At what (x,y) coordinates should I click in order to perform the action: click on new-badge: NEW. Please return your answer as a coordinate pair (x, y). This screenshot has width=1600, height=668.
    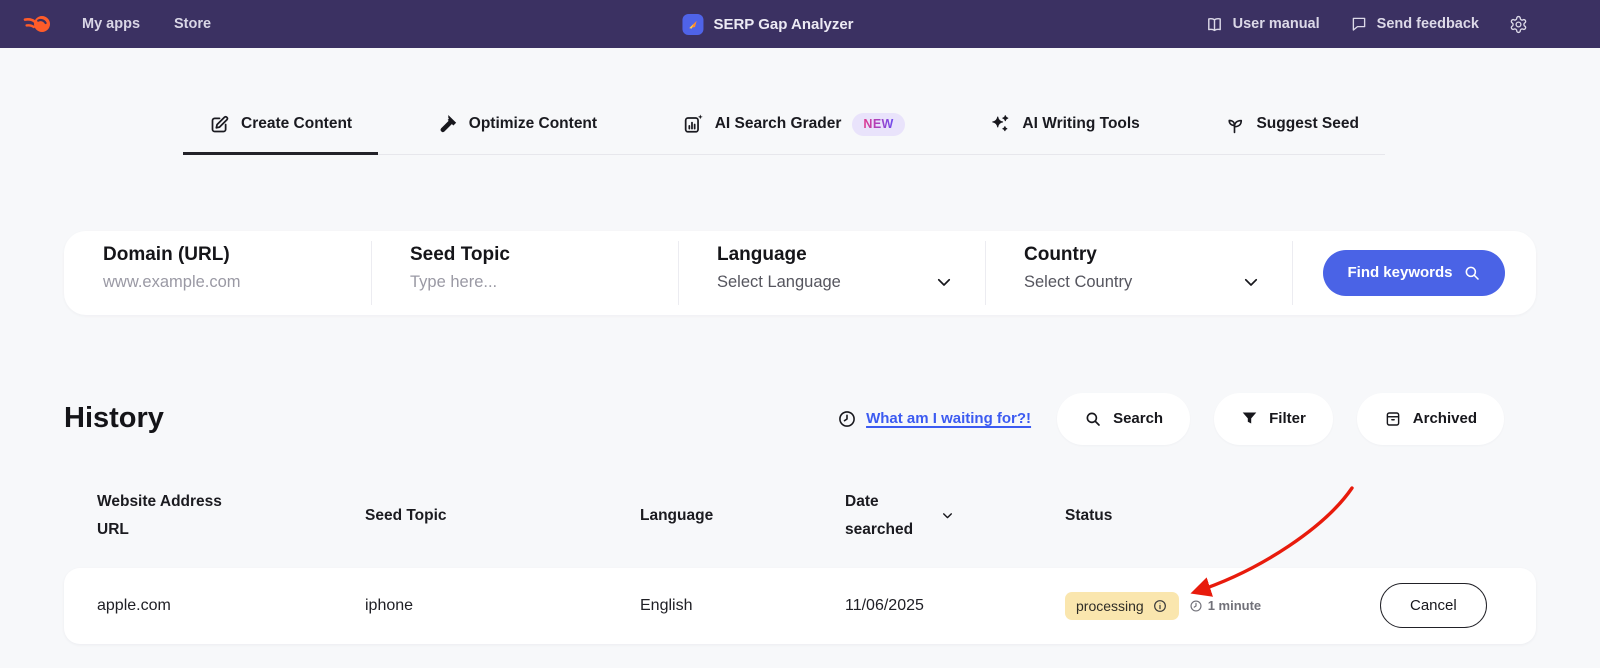
    Looking at the image, I should click on (878, 124).